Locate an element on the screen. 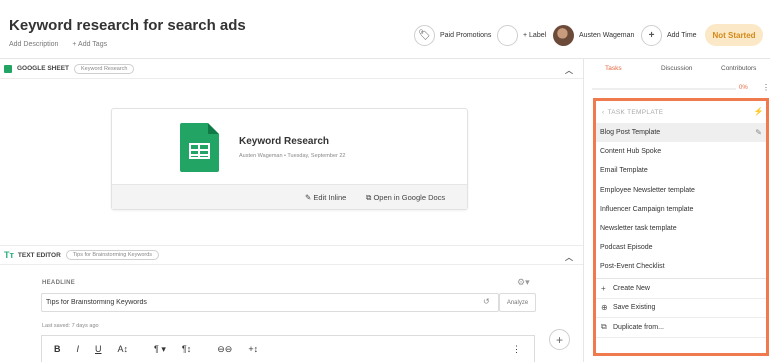  paragraph-style-button: ¶ ▾ is located at coordinates (160, 349).